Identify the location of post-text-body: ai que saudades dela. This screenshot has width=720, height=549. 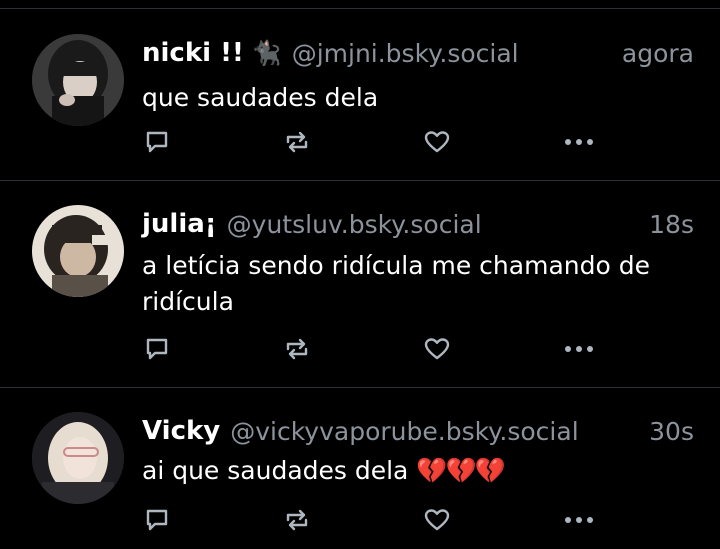
(275, 470).